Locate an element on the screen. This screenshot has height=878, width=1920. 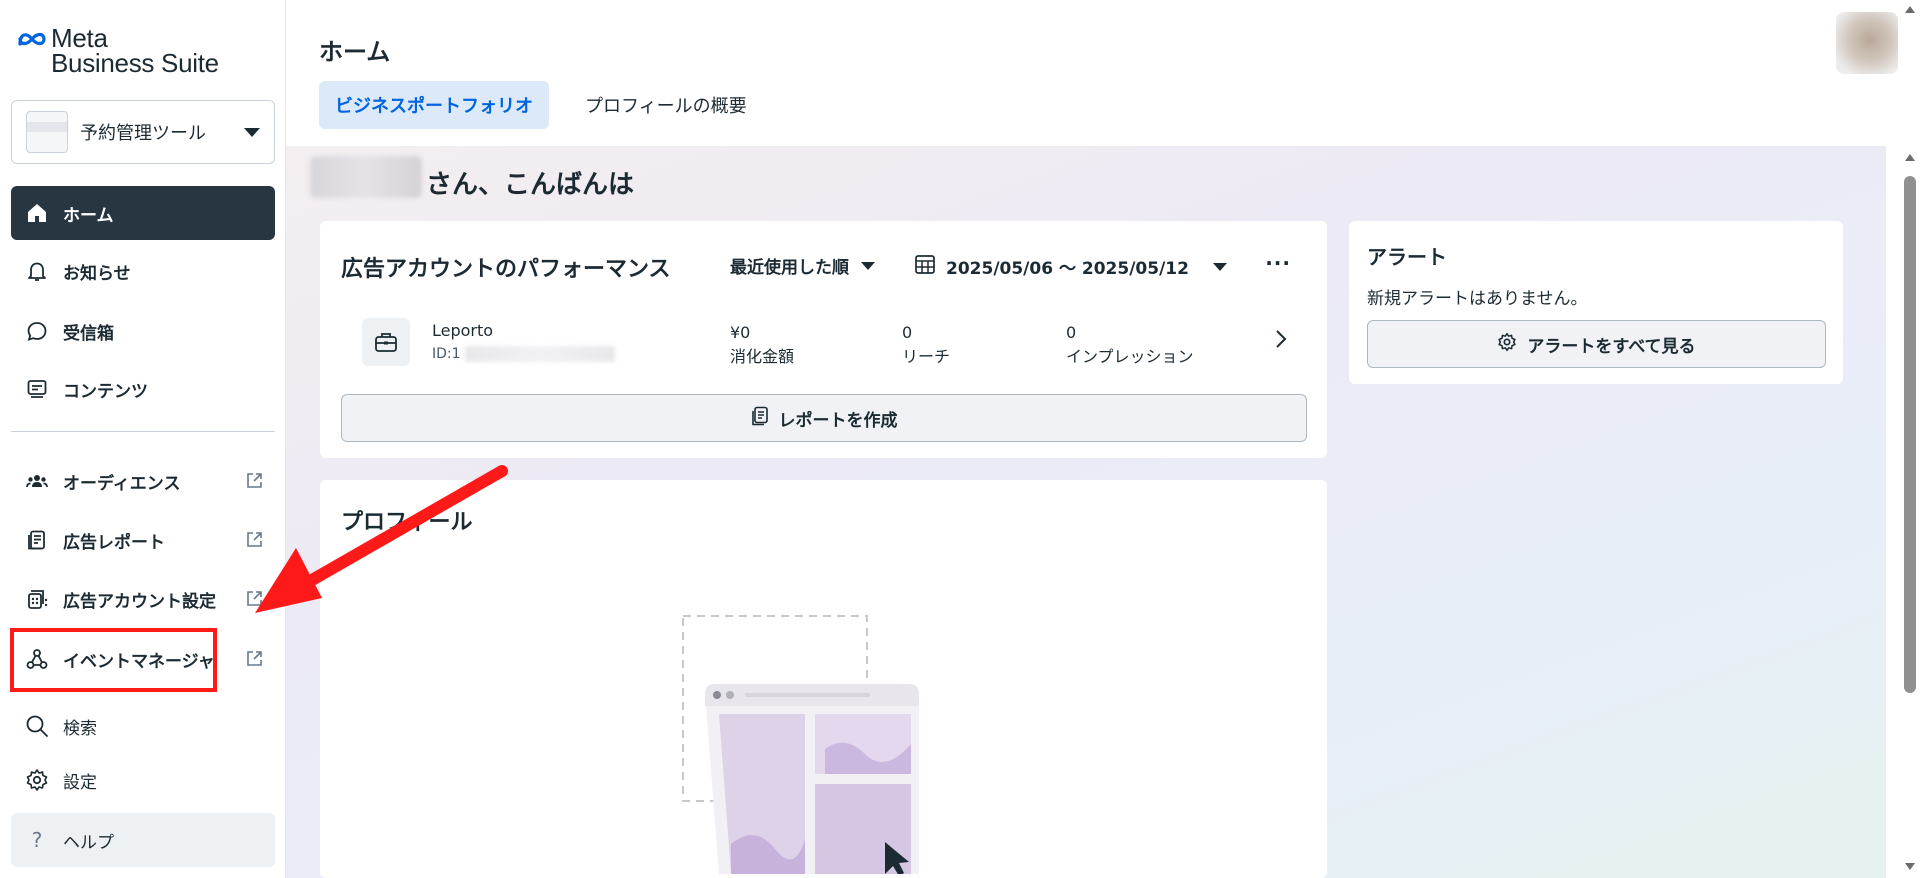
account-selector: 予約管理ツール is located at coordinates (143, 132).